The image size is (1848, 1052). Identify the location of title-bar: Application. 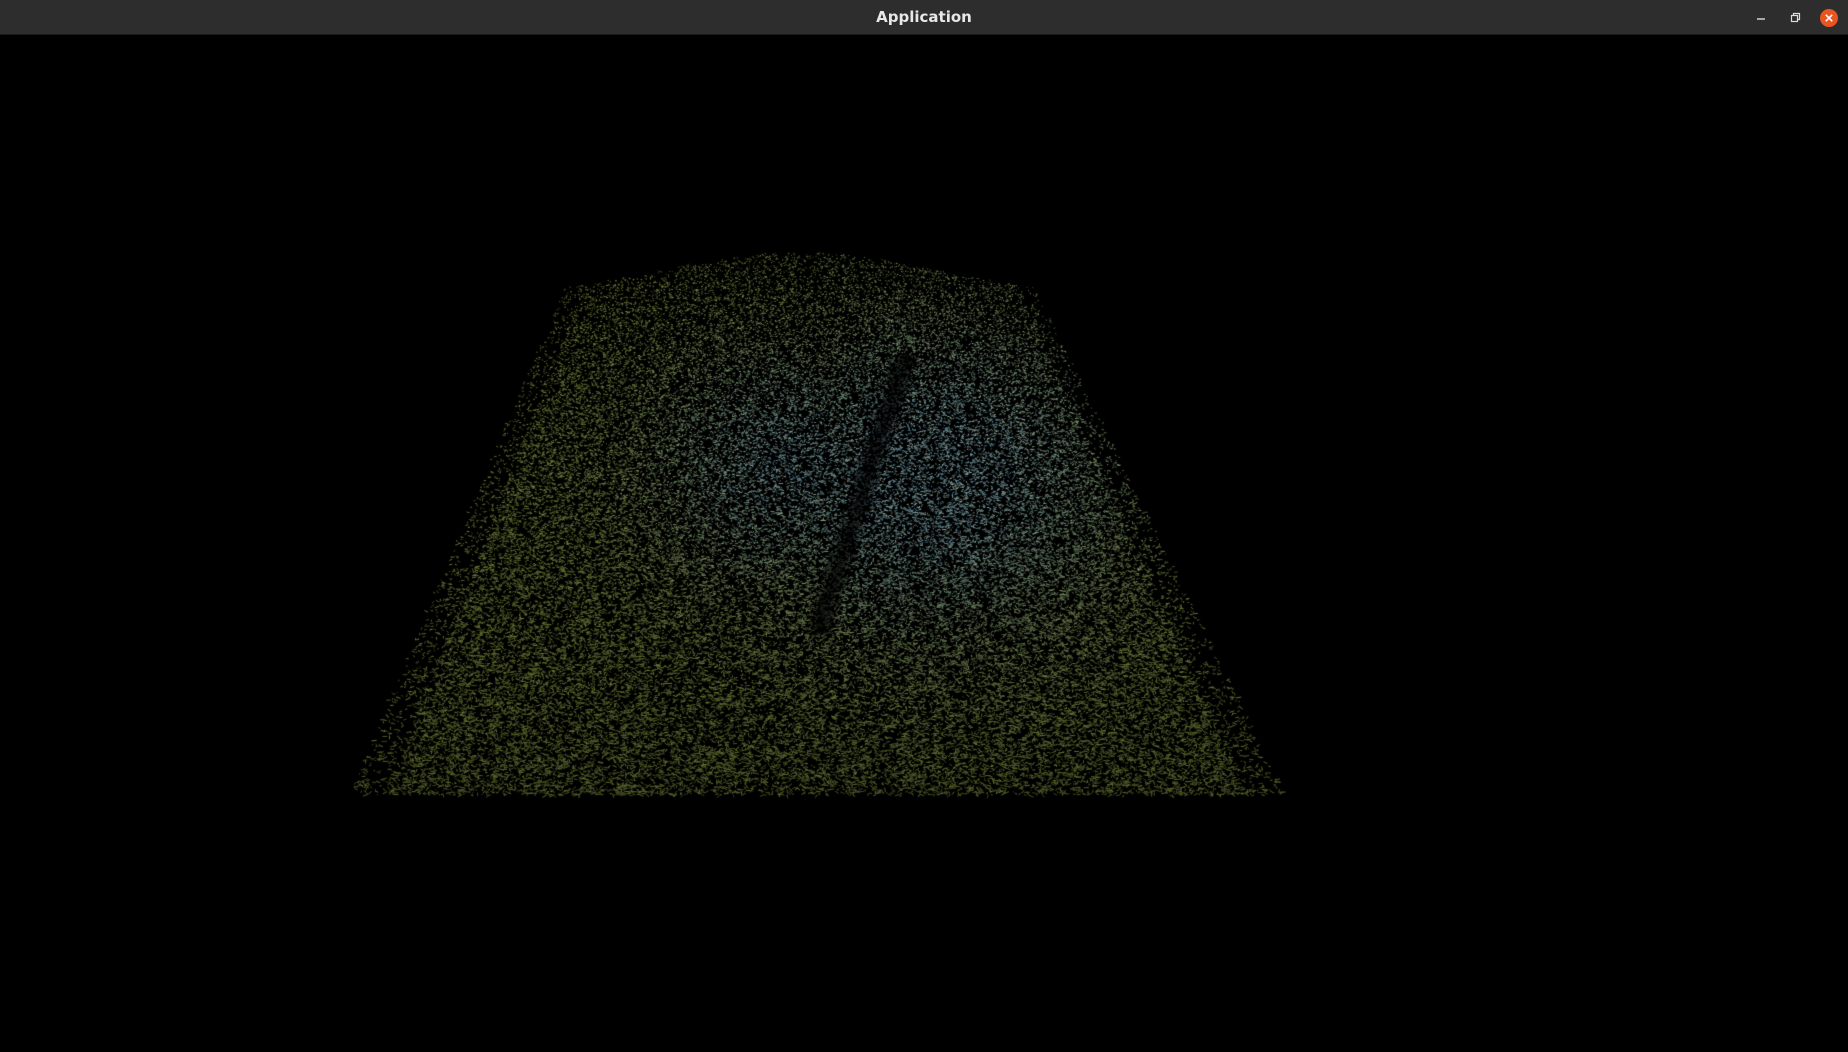
(924, 17).